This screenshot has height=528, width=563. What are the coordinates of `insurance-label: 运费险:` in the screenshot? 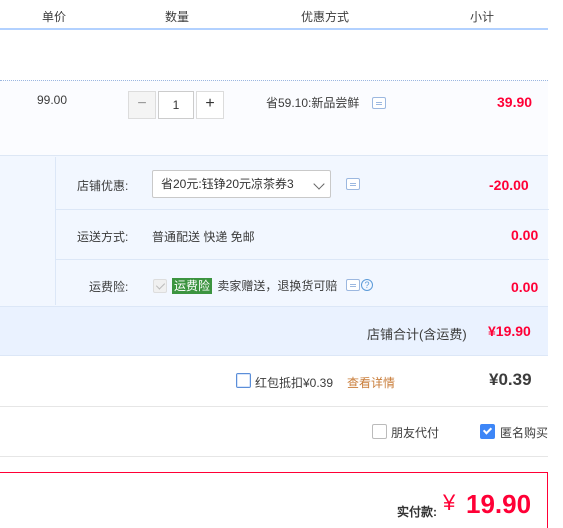 It's located at (109, 287).